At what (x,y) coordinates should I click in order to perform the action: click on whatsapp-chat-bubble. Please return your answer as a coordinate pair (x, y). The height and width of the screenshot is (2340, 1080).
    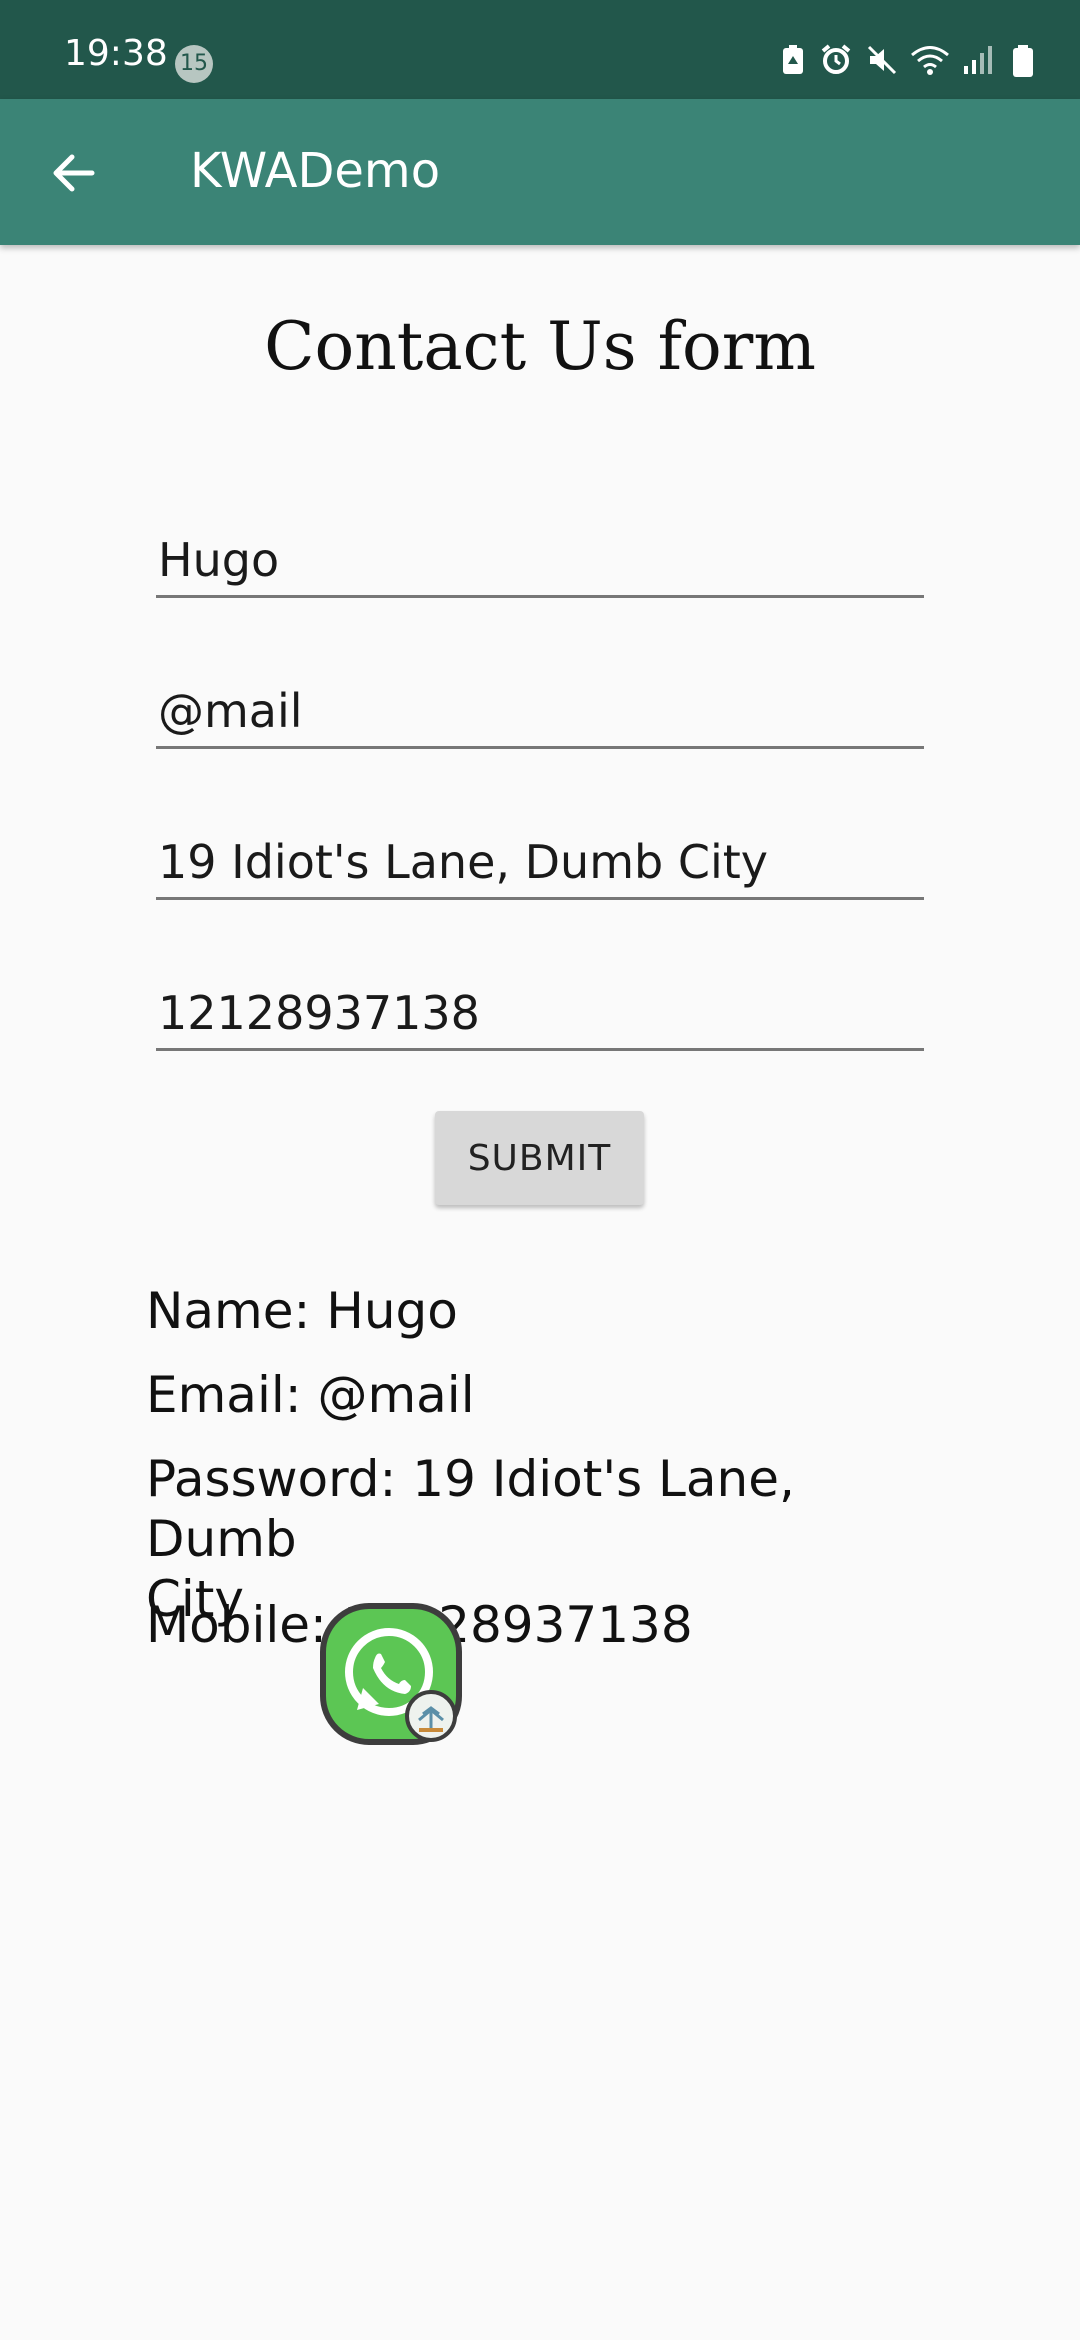
    Looking at the image, I should click on (392, 1675).